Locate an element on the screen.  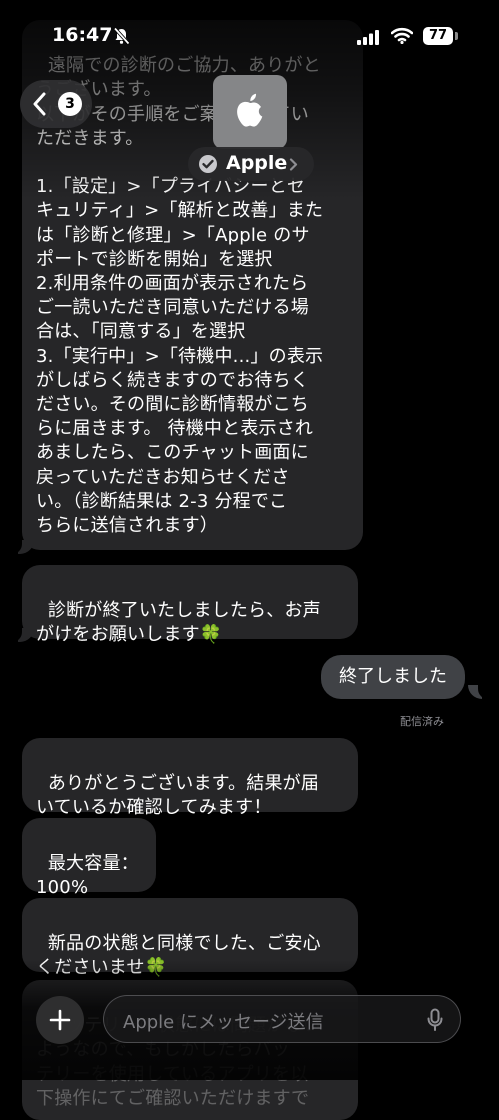
message-bubble-outgoing: 終了しました is located at coordinates (393, 677).